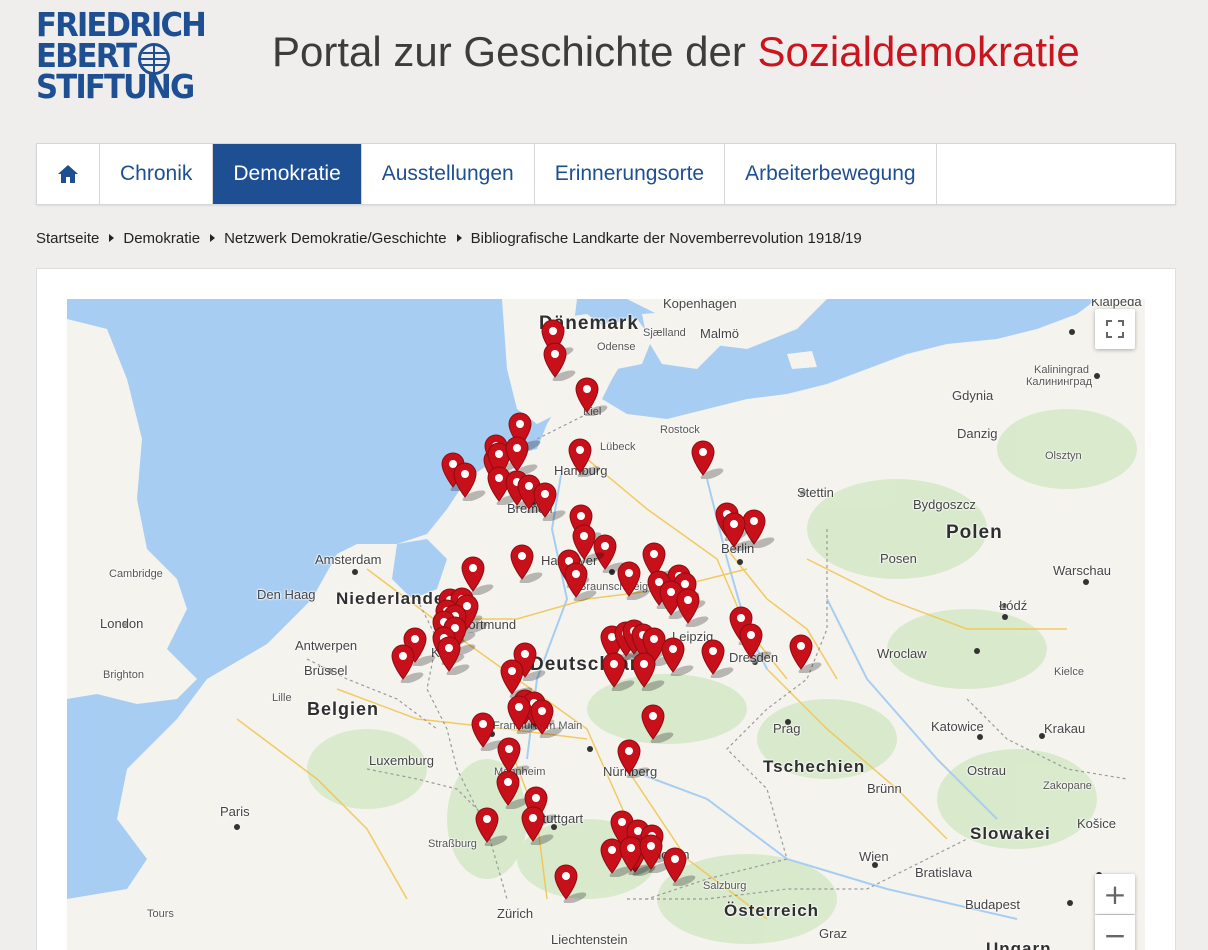 The width and height of the screenshot is (1208, 950). I want to click on map-label-bruessel: Brüssel, so click(326, 670).